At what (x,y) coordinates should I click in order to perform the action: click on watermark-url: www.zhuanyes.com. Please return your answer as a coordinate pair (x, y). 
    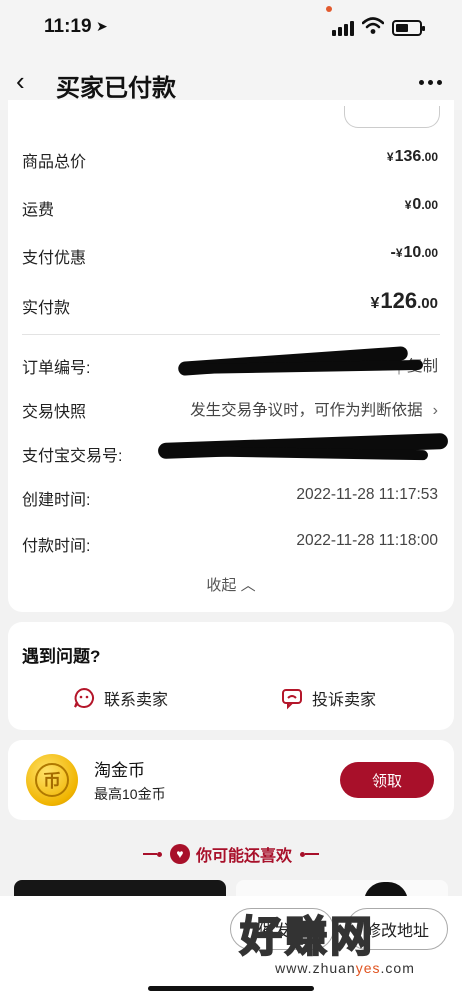
    Looking at the image, I should click on (345, 968).